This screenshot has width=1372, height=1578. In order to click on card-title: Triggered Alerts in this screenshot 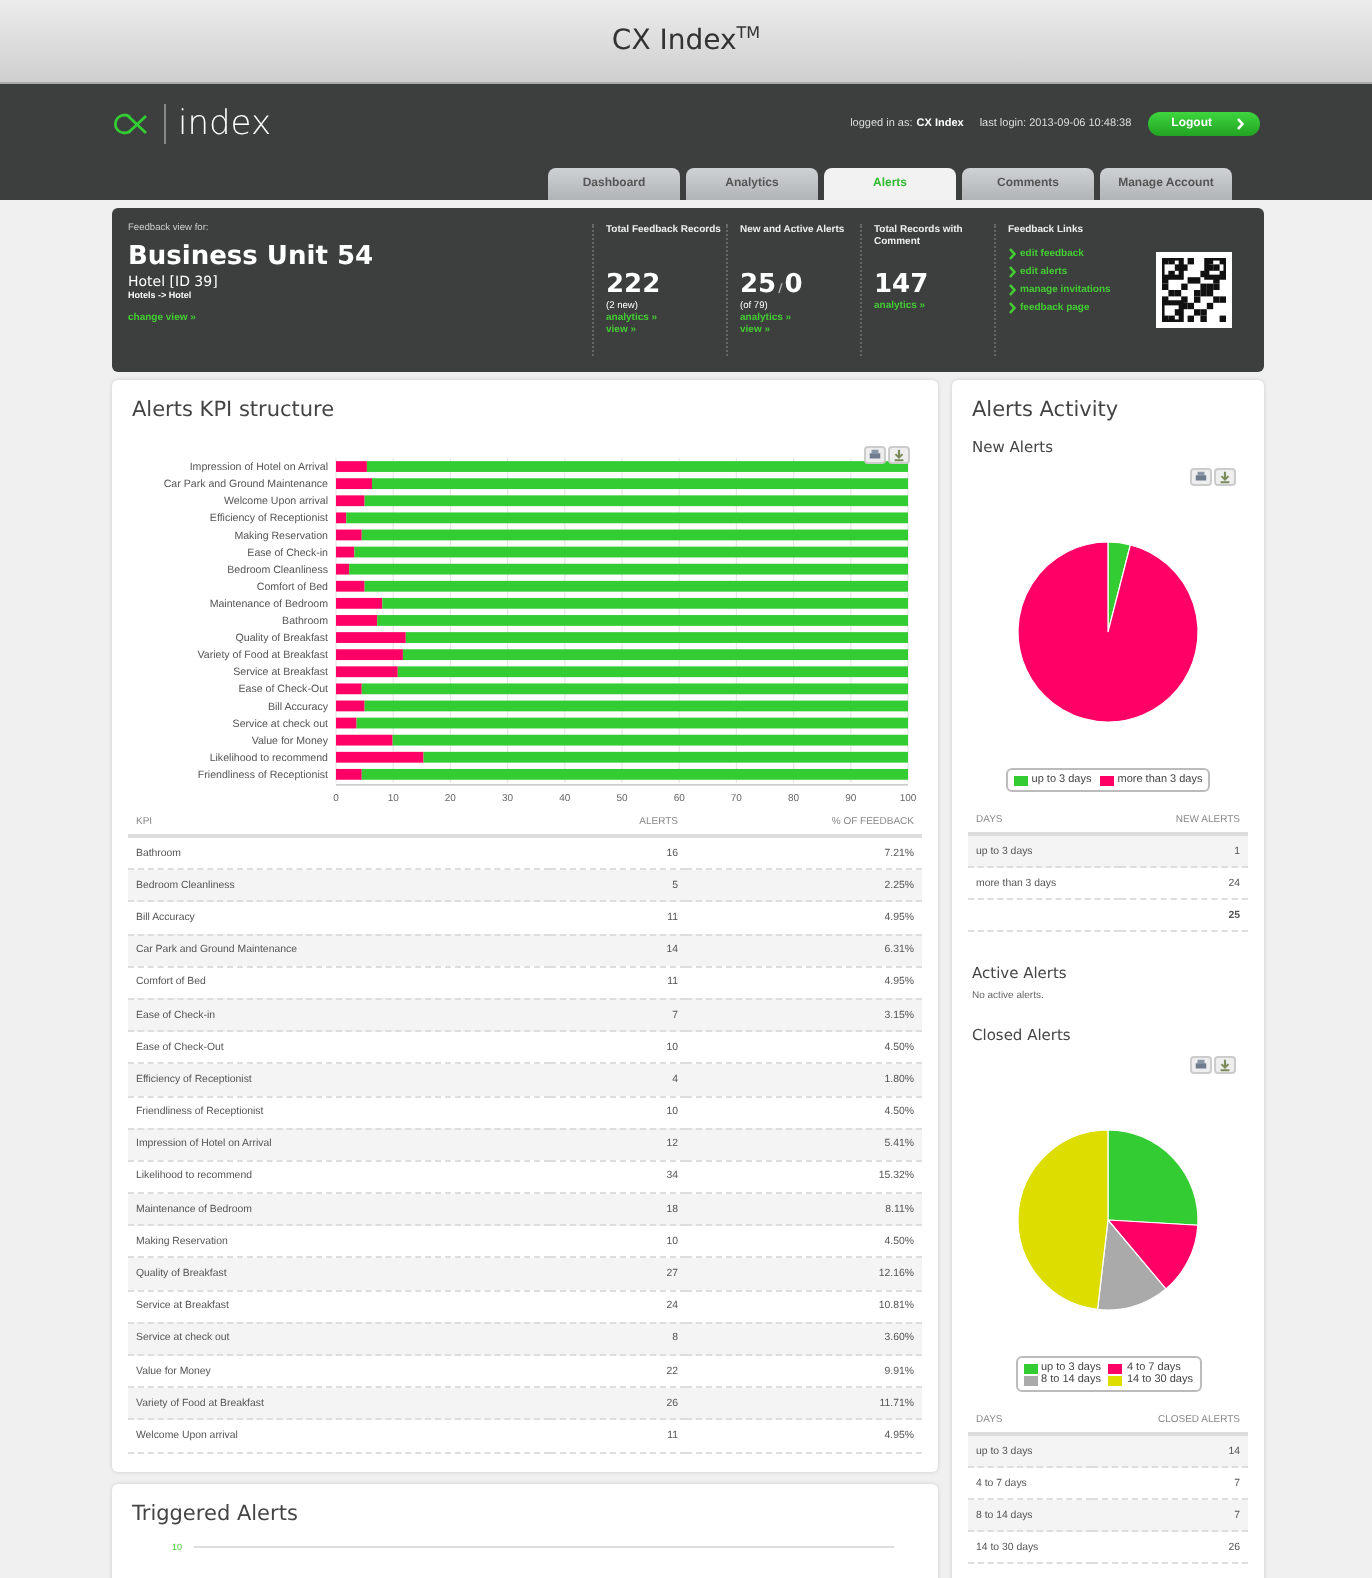, I will do `click(216, 1513)`.